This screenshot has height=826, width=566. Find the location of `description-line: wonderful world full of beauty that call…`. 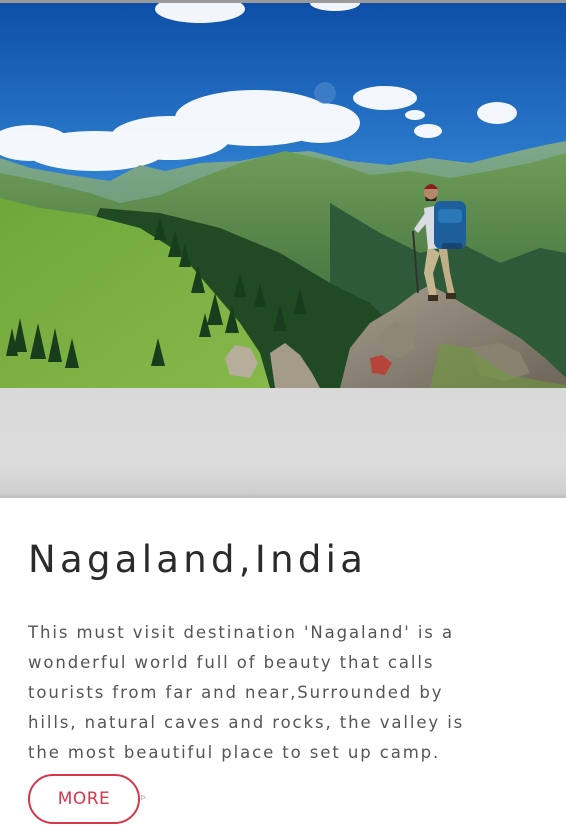

description-line: wonderful world full of beauty that call… is located at coordinates (231, 662).